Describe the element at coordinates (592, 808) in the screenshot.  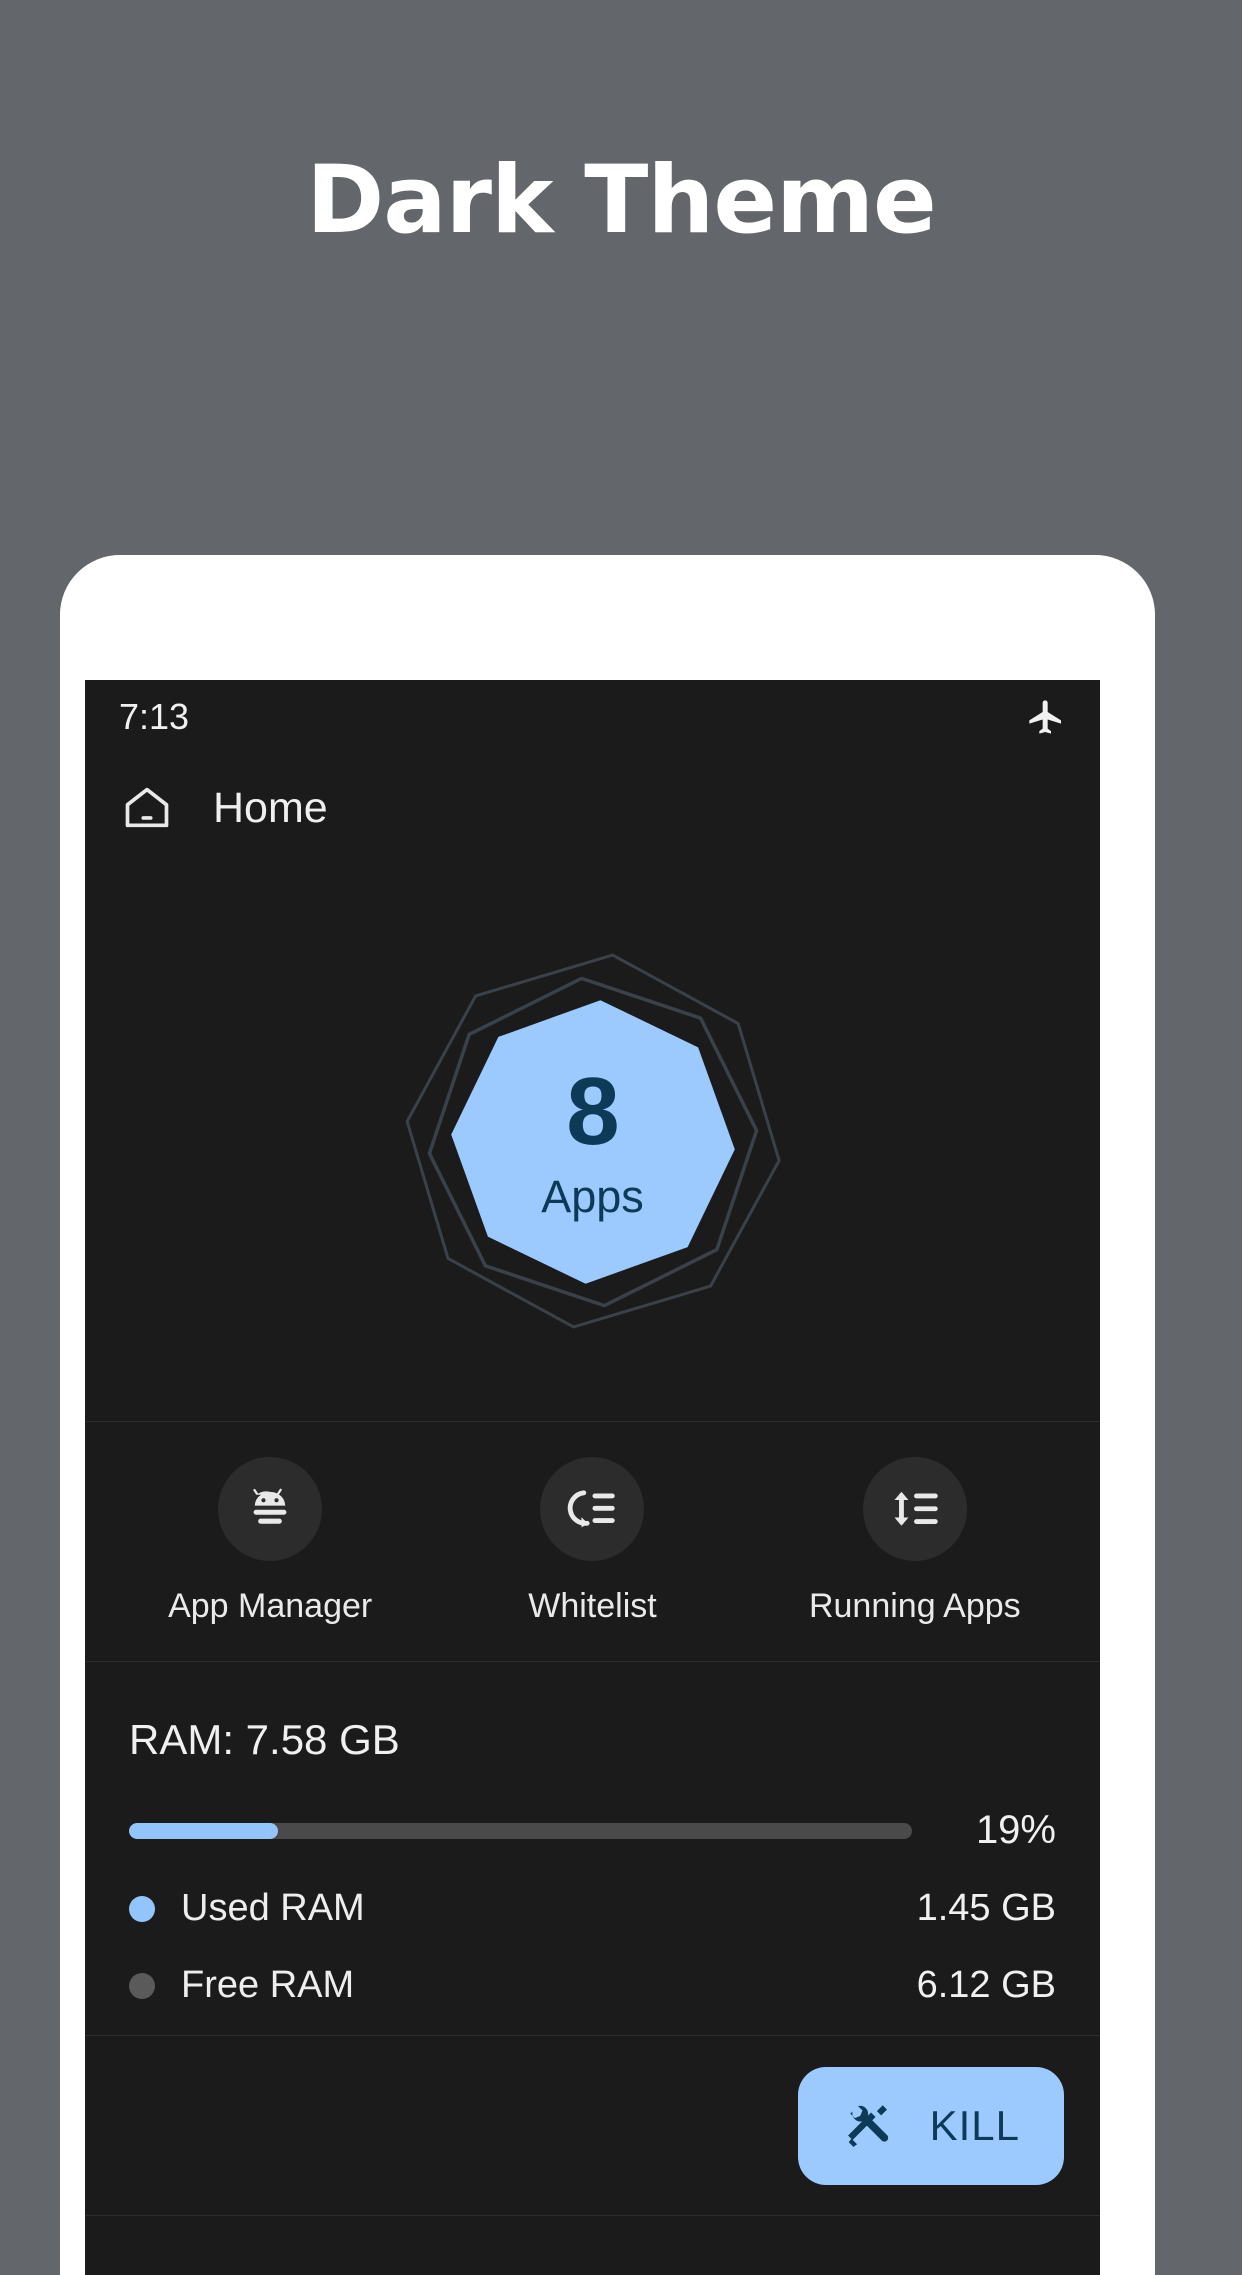
I see `app-bar: Home` at that location.